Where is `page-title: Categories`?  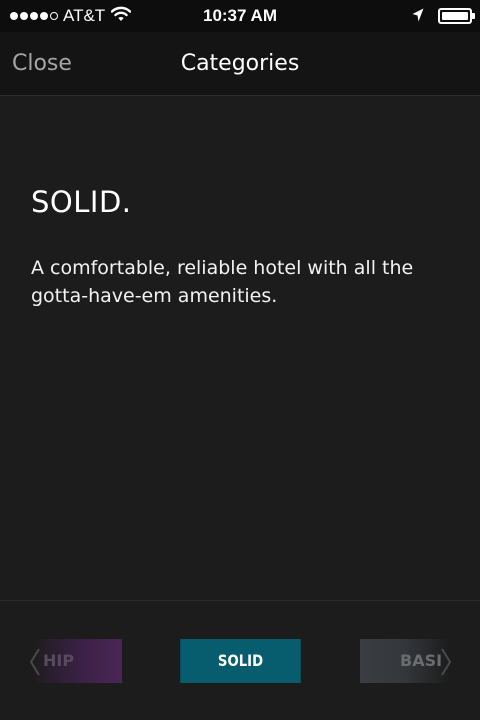
page-title: Categories is located at coordinates (240, 63).